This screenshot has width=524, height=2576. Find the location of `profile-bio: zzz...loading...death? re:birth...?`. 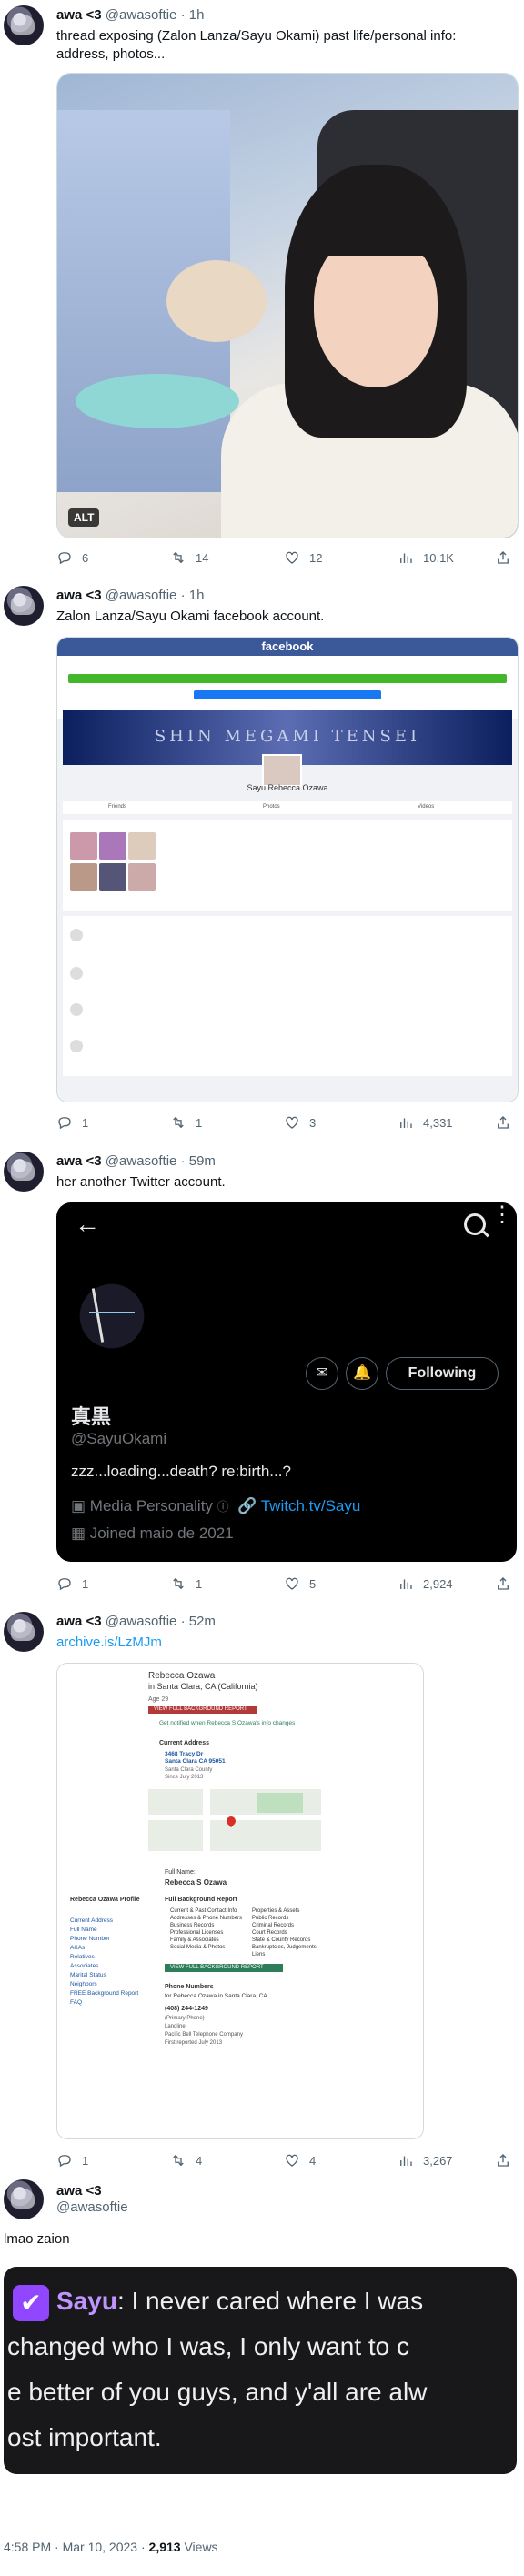

profile-bio: zzz...loading...death? re:birth...? is located at coordinates (181, 1471).